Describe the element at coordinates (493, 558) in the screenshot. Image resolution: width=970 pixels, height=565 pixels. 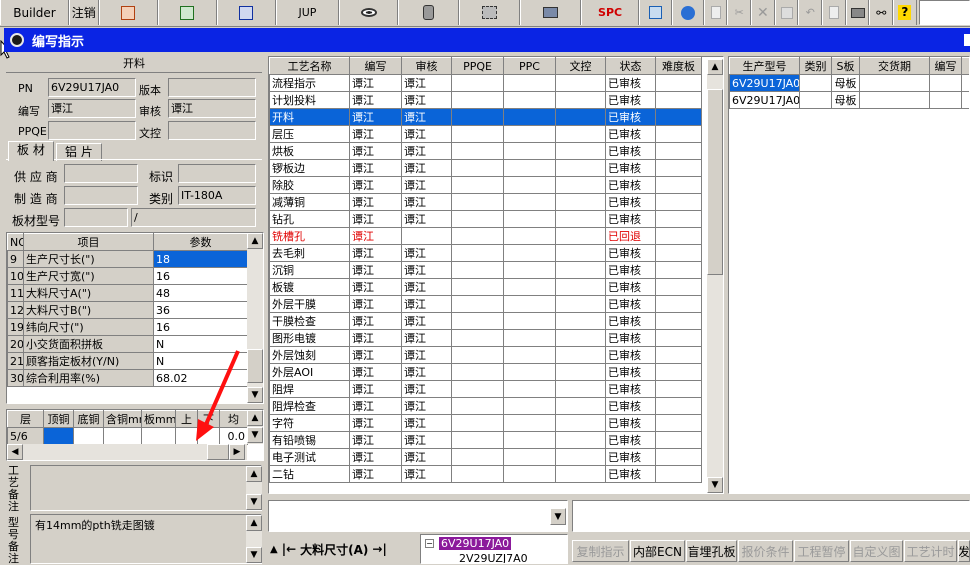
I see `tree-child-node: 2V29UZJ7A0` at that location.